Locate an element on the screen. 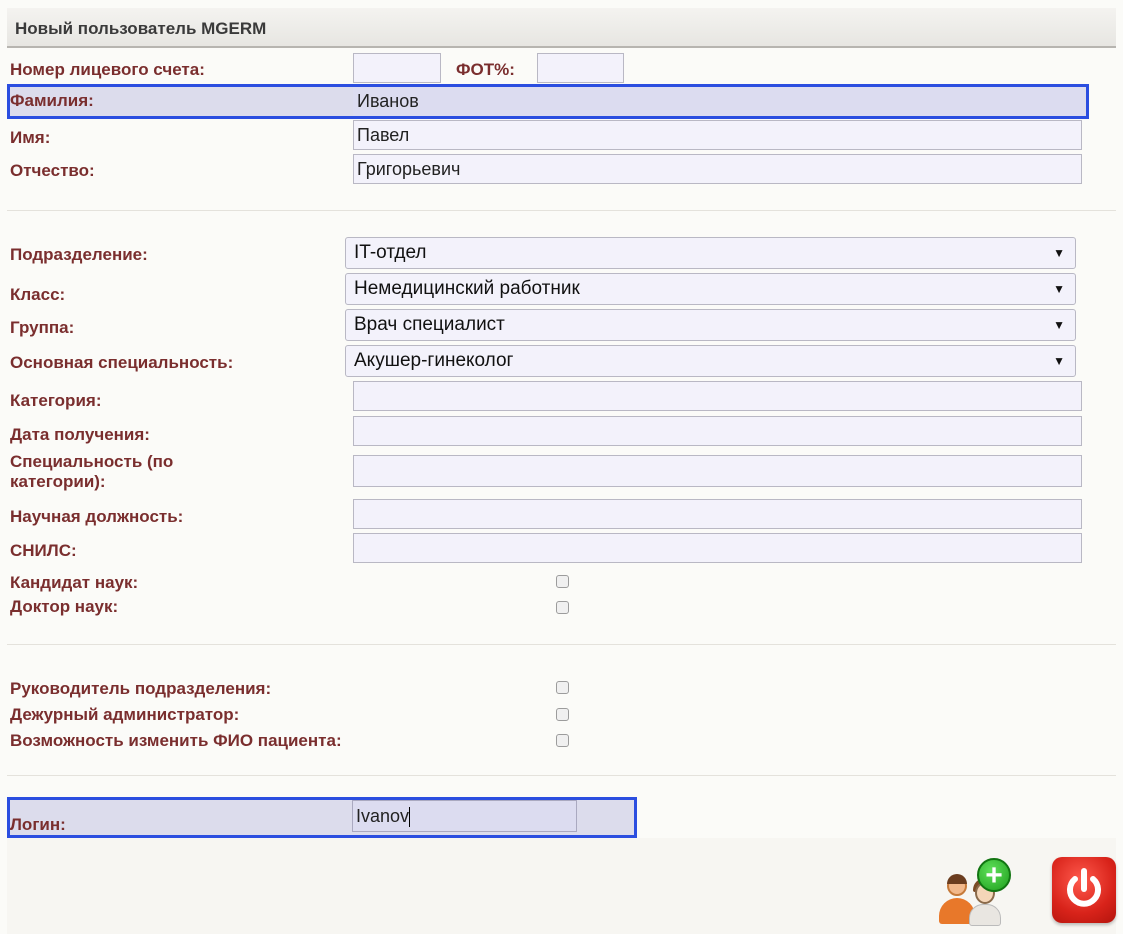 The height and width of the screenshot is (934, 1123). department-select-value: IT-отдел is located at coordinates (390, 252).